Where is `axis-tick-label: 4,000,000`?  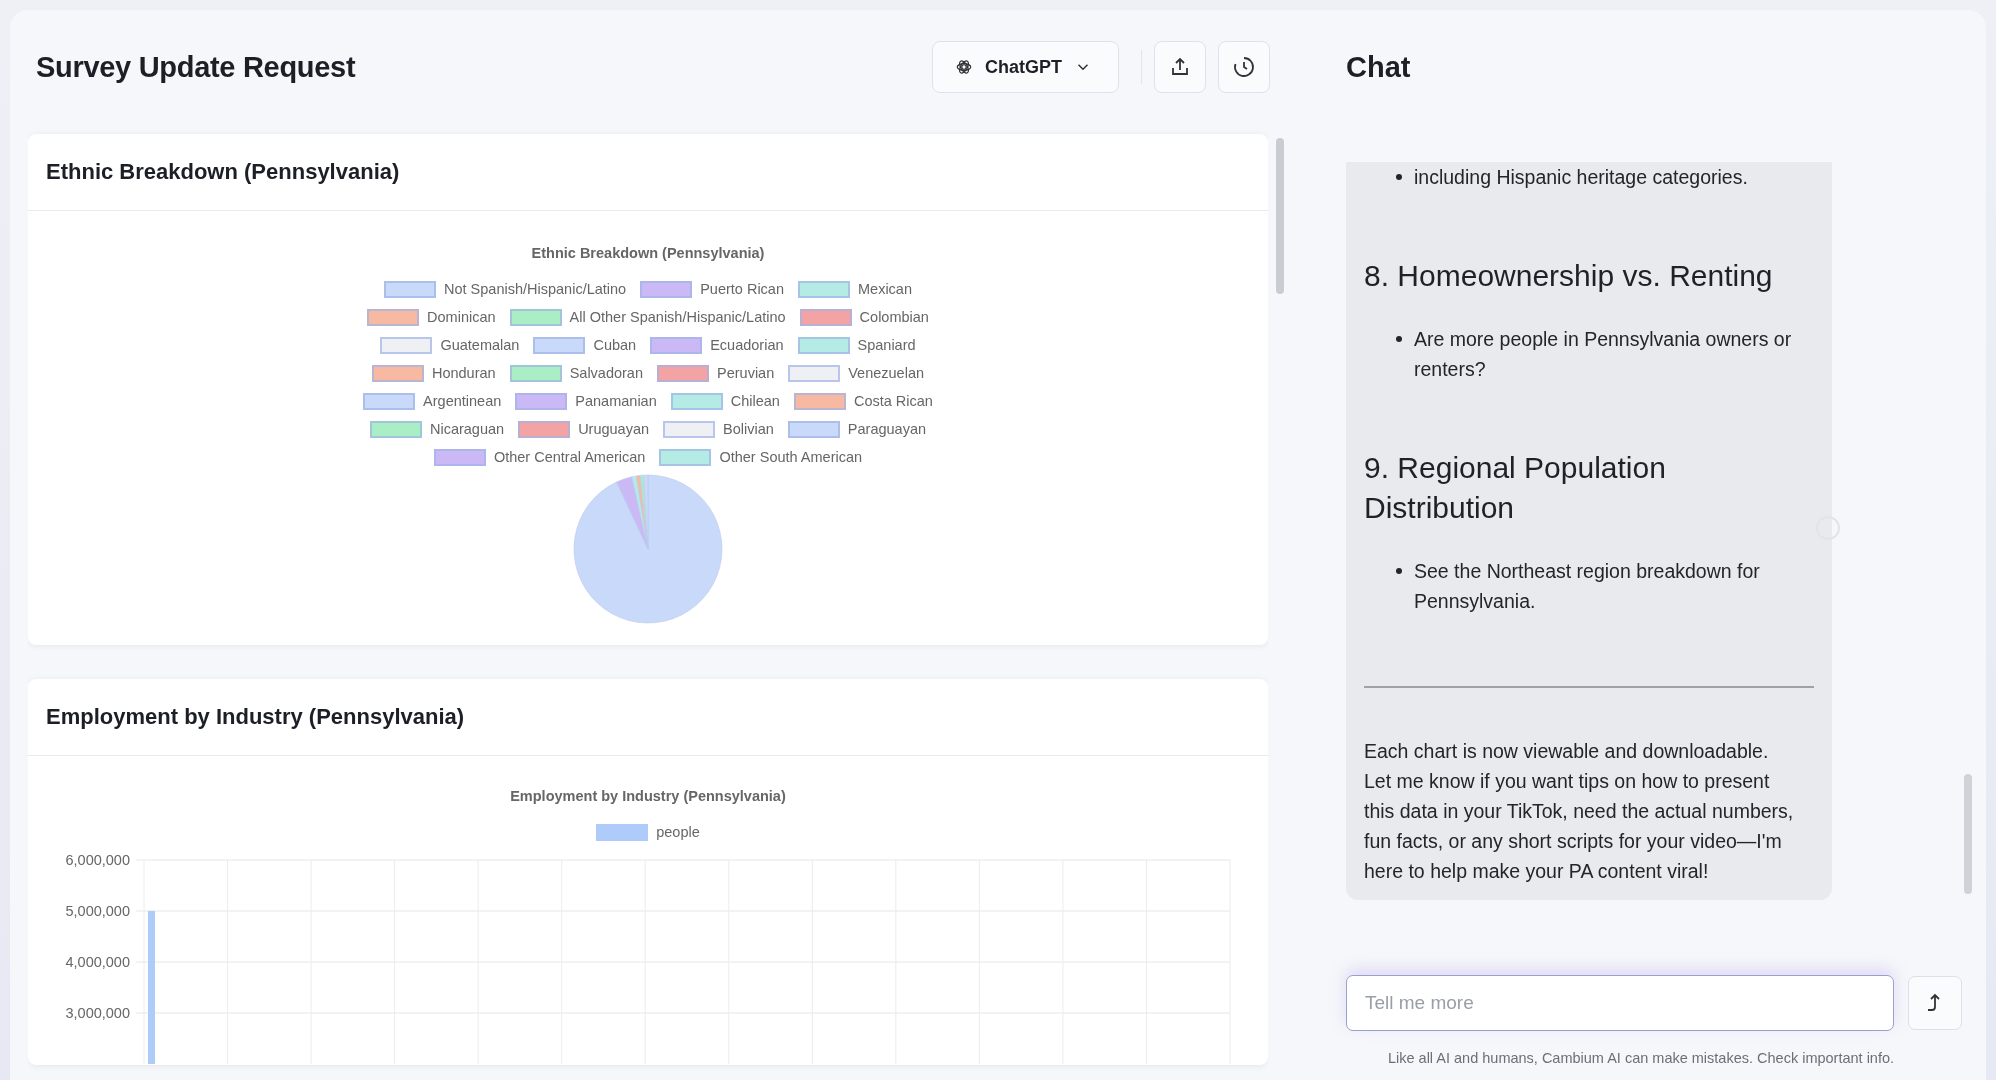
axis-tick-label: 4,000,000 is located at coordinates (97, 962).